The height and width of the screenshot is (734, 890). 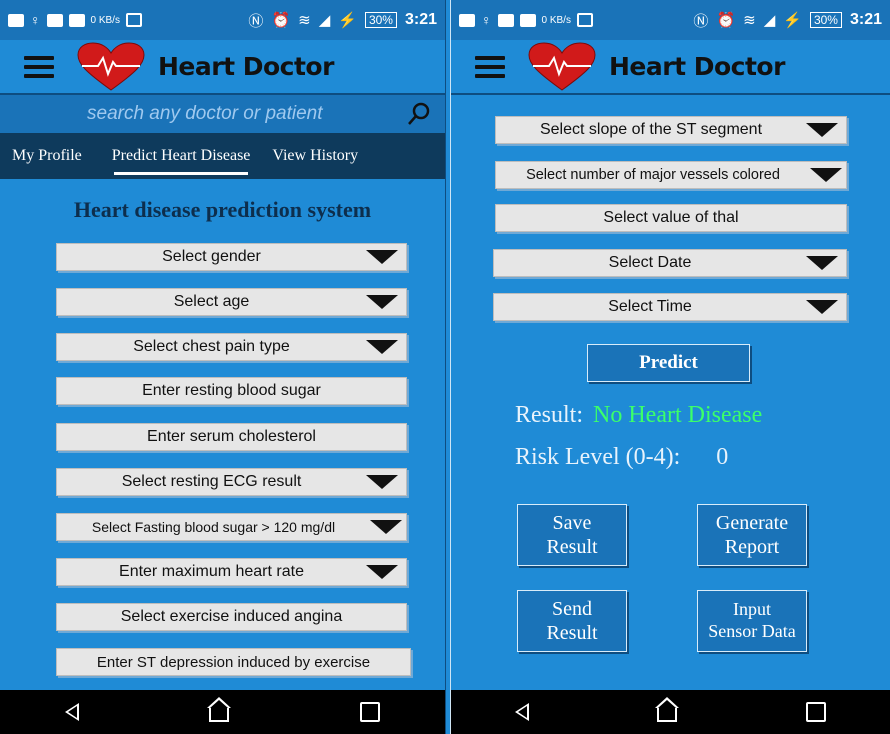 I want to click on date-dropdown: Select Date, so click(x=670, y=263).